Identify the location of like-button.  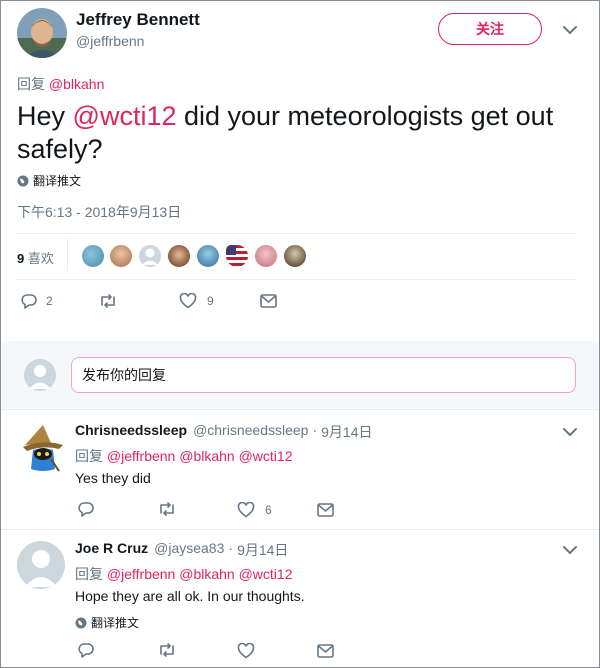
(246, 651).